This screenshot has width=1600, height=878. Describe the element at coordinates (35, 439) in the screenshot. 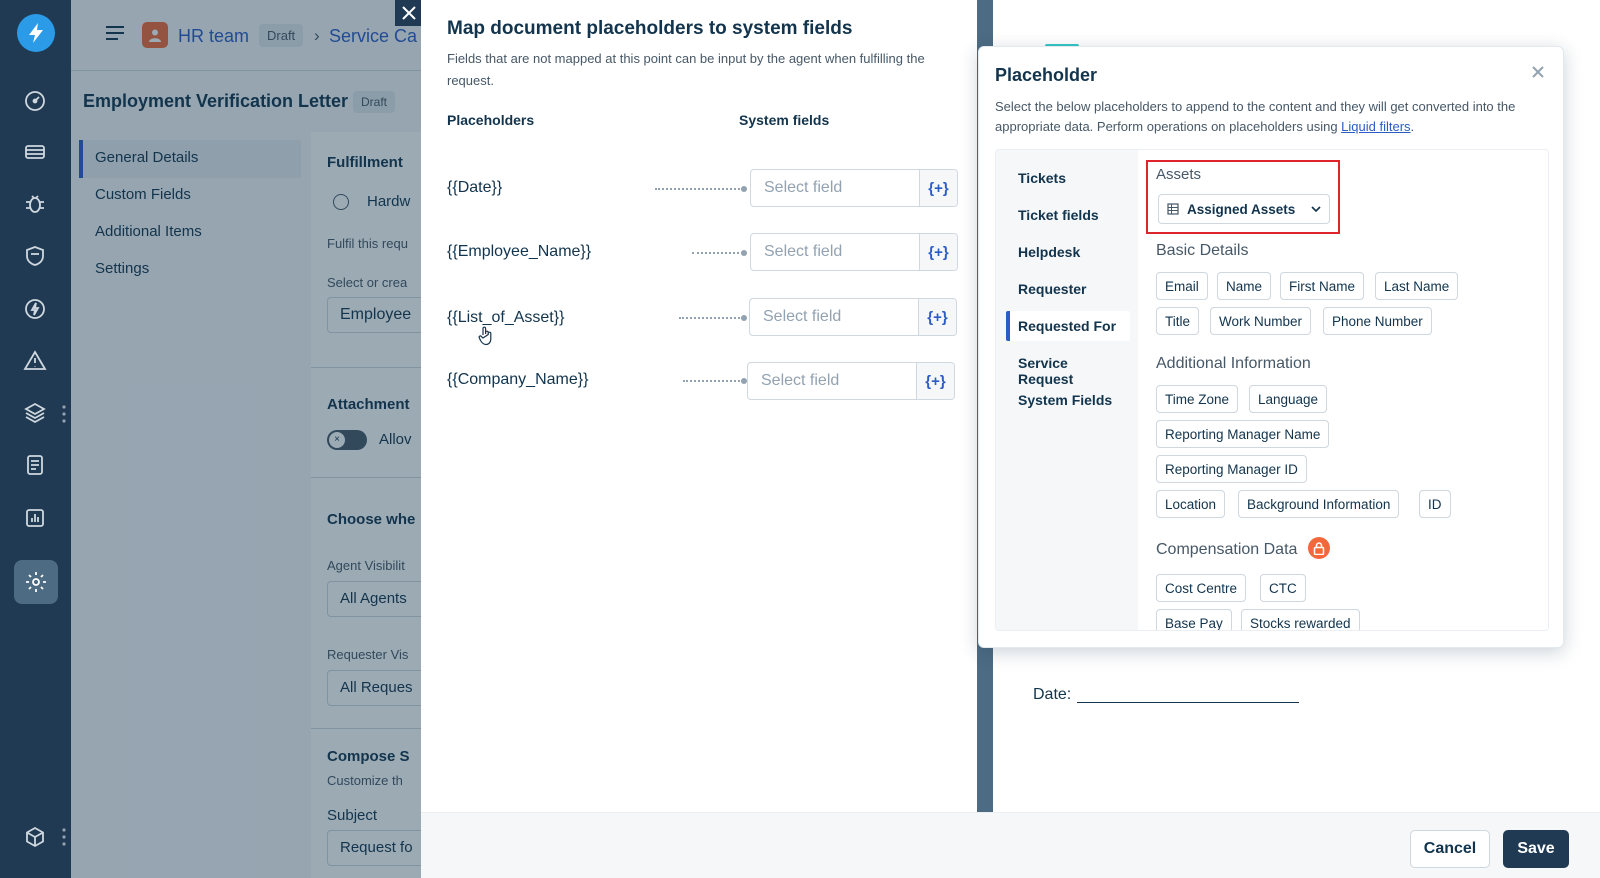

I see `left-nav` at that location.